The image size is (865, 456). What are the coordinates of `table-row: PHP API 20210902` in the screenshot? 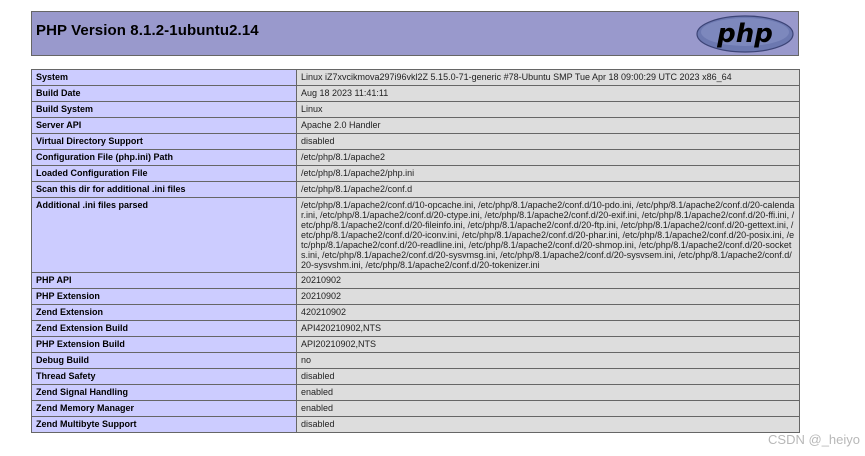 It's located at (415, 280).